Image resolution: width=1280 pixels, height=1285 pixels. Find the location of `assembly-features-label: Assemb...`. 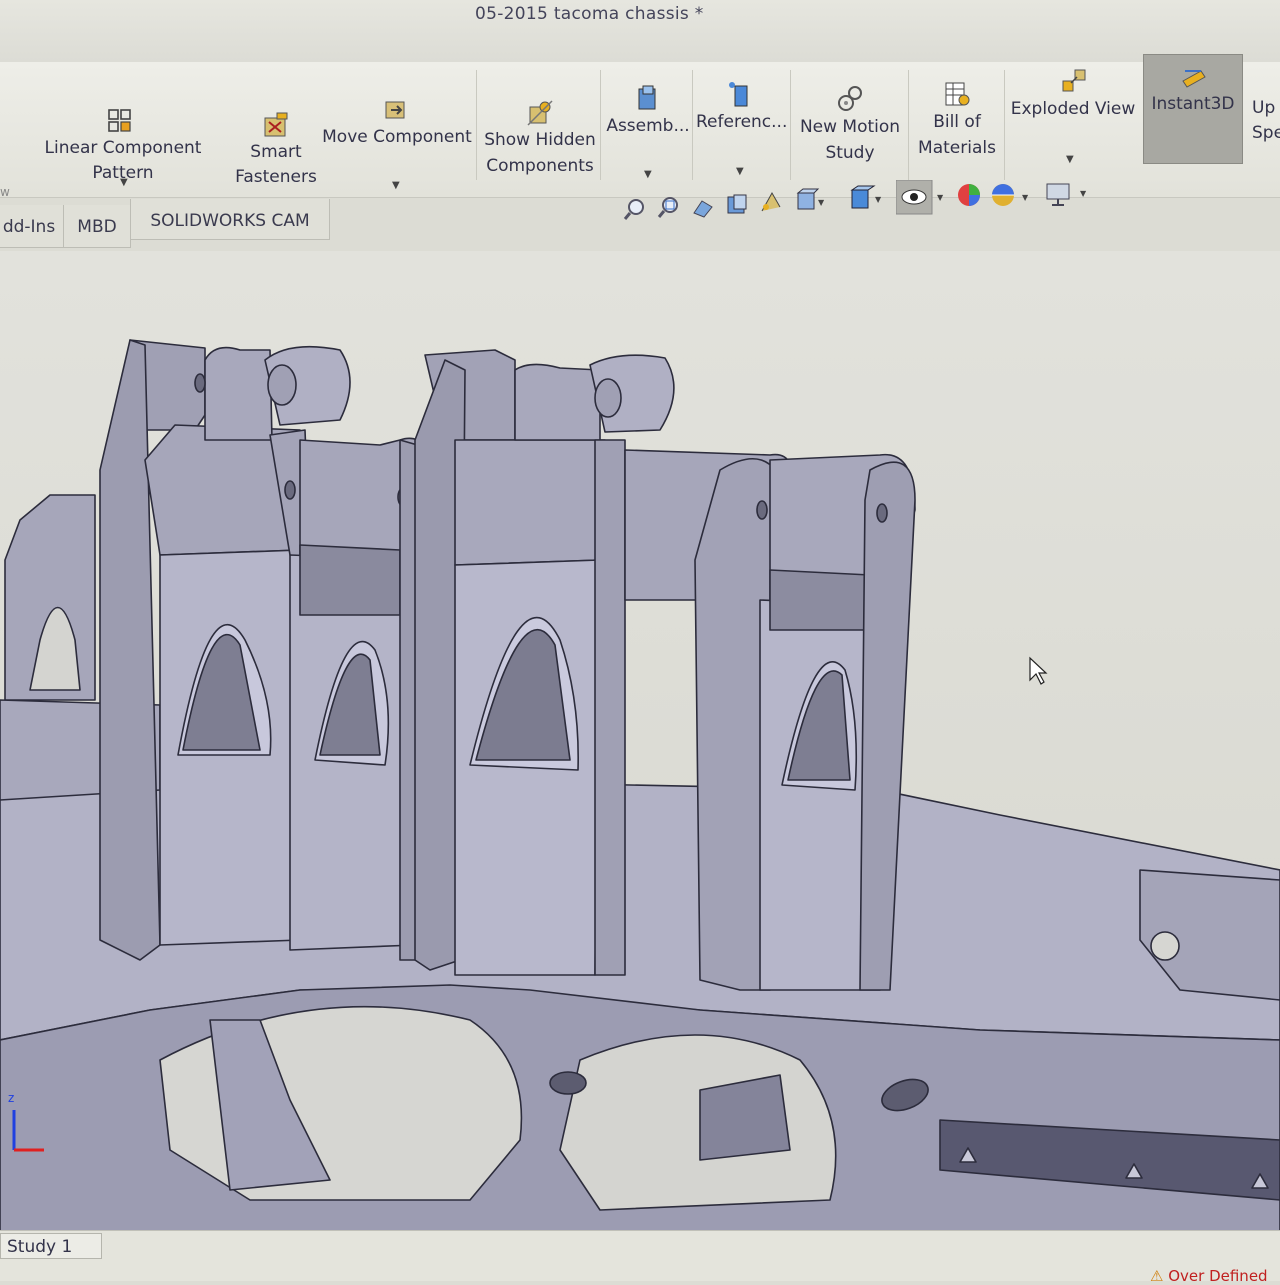

assembly-features-label: Assemb... is located at coordinates (648, 126).